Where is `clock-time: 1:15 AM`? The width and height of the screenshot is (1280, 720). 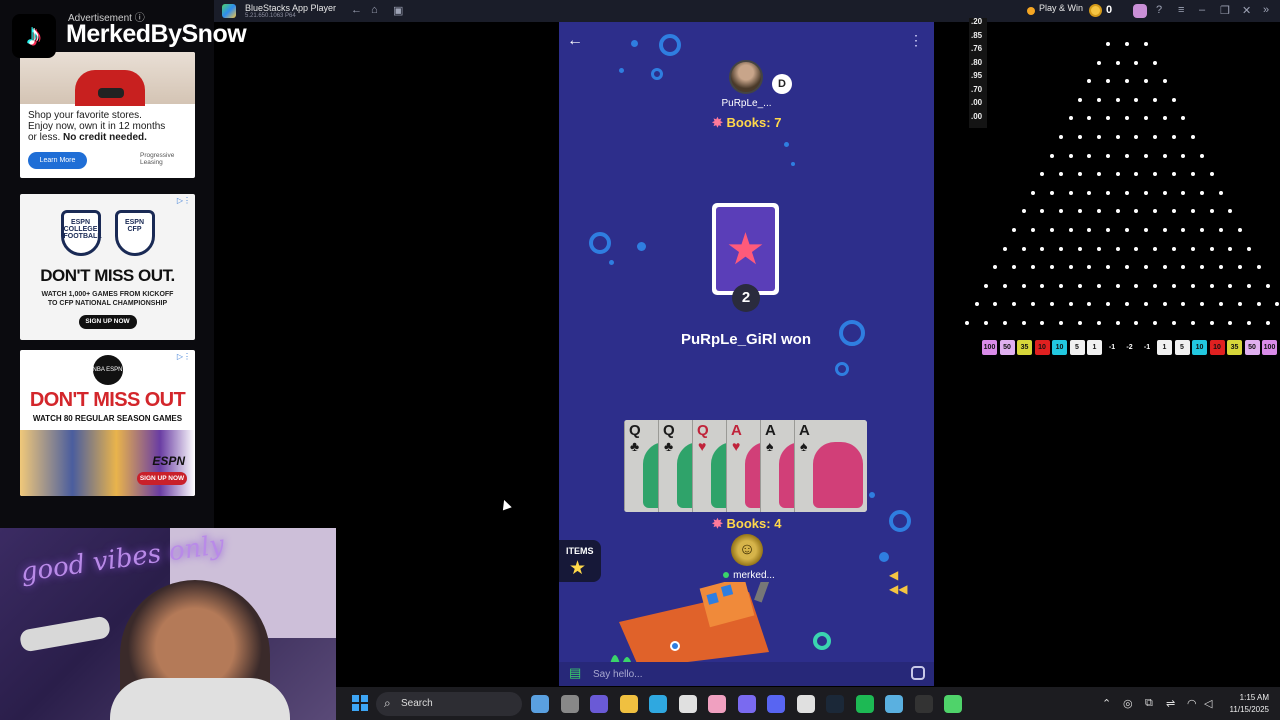 clock-time: 1:15 AM is located at coordinates (1247, 697).